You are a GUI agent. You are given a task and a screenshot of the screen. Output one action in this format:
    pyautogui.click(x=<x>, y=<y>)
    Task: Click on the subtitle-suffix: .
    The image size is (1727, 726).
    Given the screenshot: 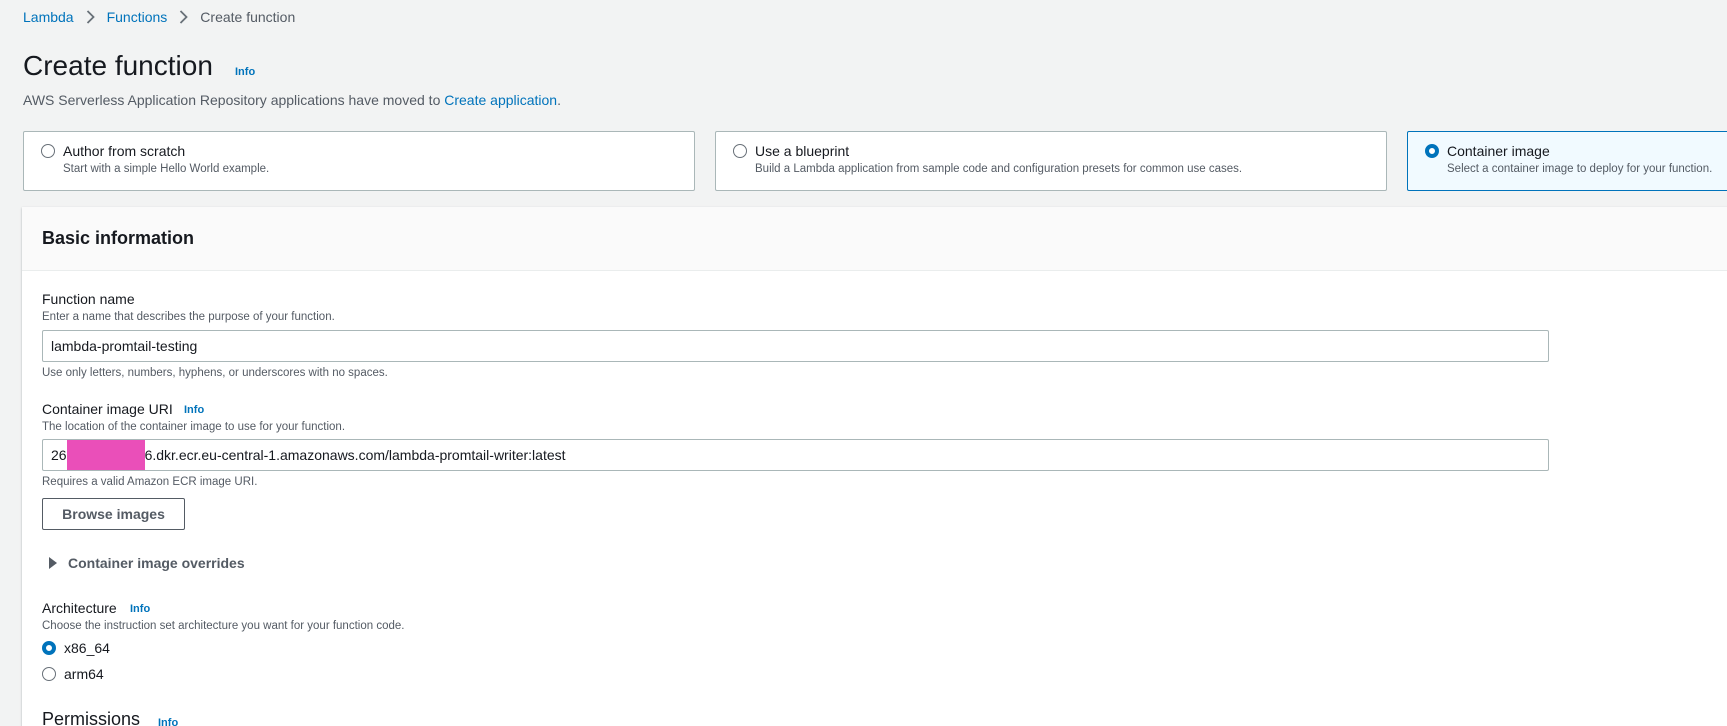 What is the action you would take?
    pyautogui.click(x=559, y=100)
    